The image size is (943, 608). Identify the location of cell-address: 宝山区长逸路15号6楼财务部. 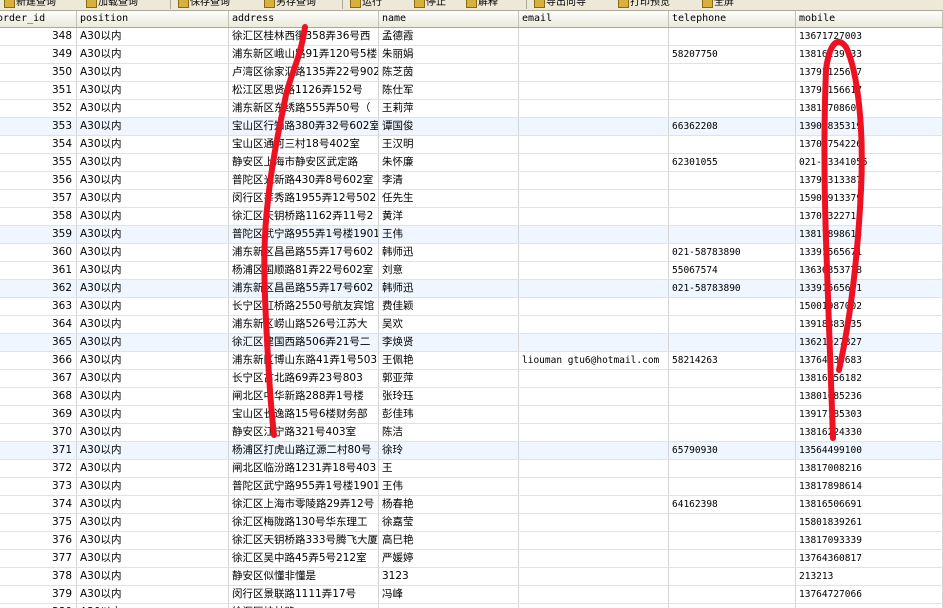
(304, 414).